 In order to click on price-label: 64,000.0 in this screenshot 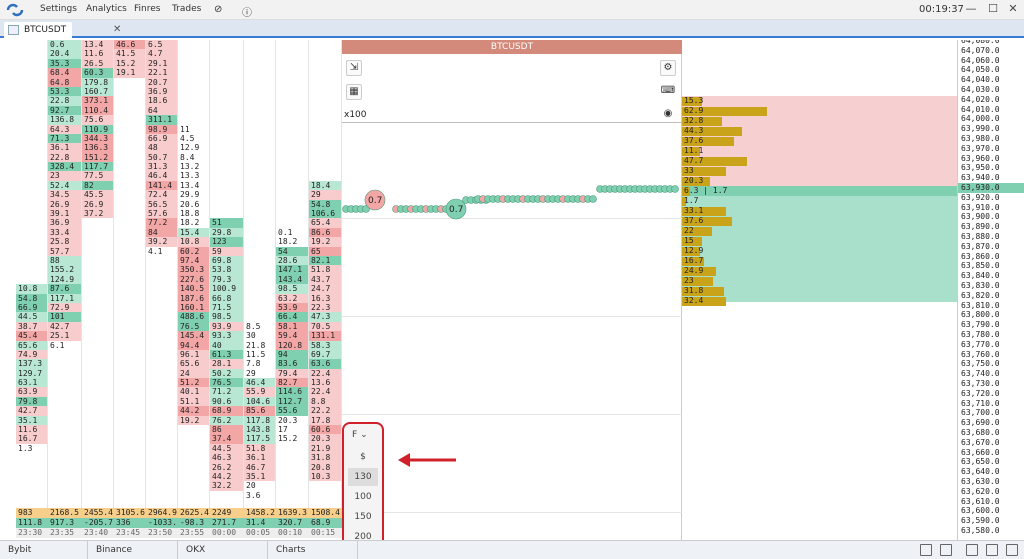, I will do `click(980, 119)`.